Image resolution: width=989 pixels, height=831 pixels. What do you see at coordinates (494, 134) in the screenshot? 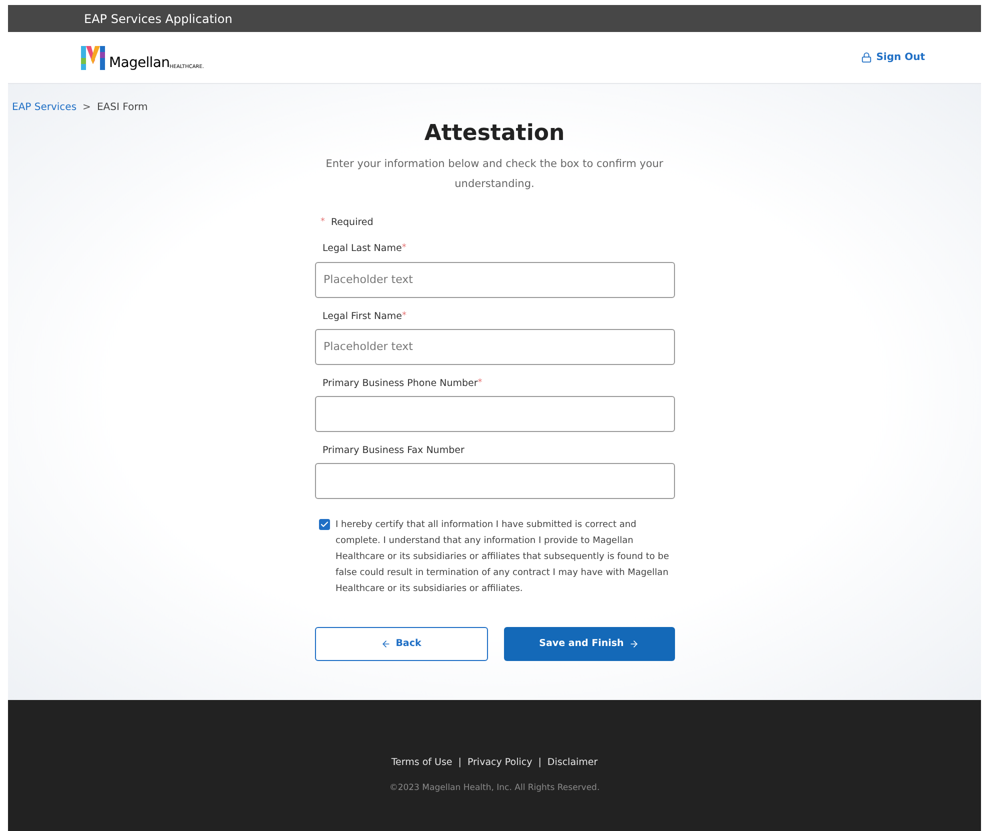
I see `page-title: Attestation` at bounding box center [494, 134].